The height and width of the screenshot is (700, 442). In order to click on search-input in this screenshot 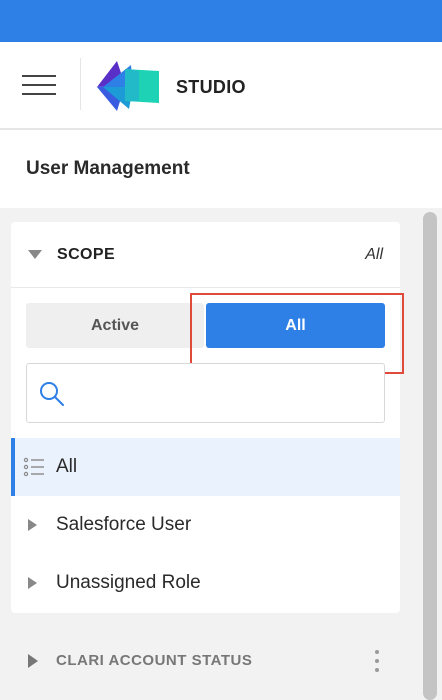, I will do `click(223, 394)`.